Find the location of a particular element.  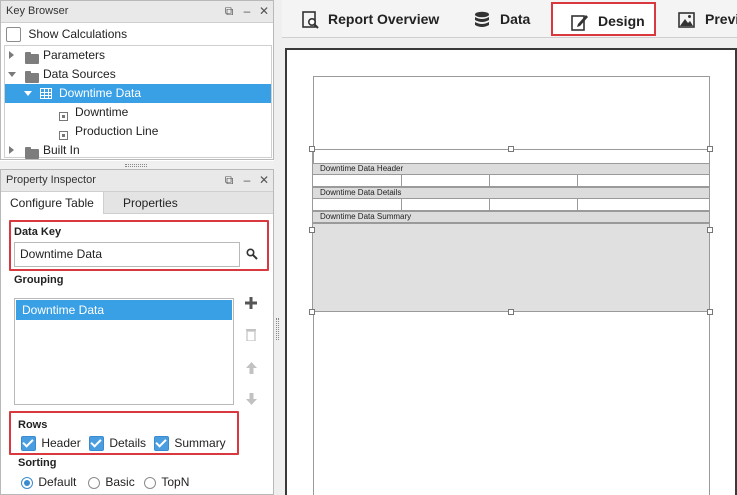

rows-details-option: Details is located at coordinates (117, 443).